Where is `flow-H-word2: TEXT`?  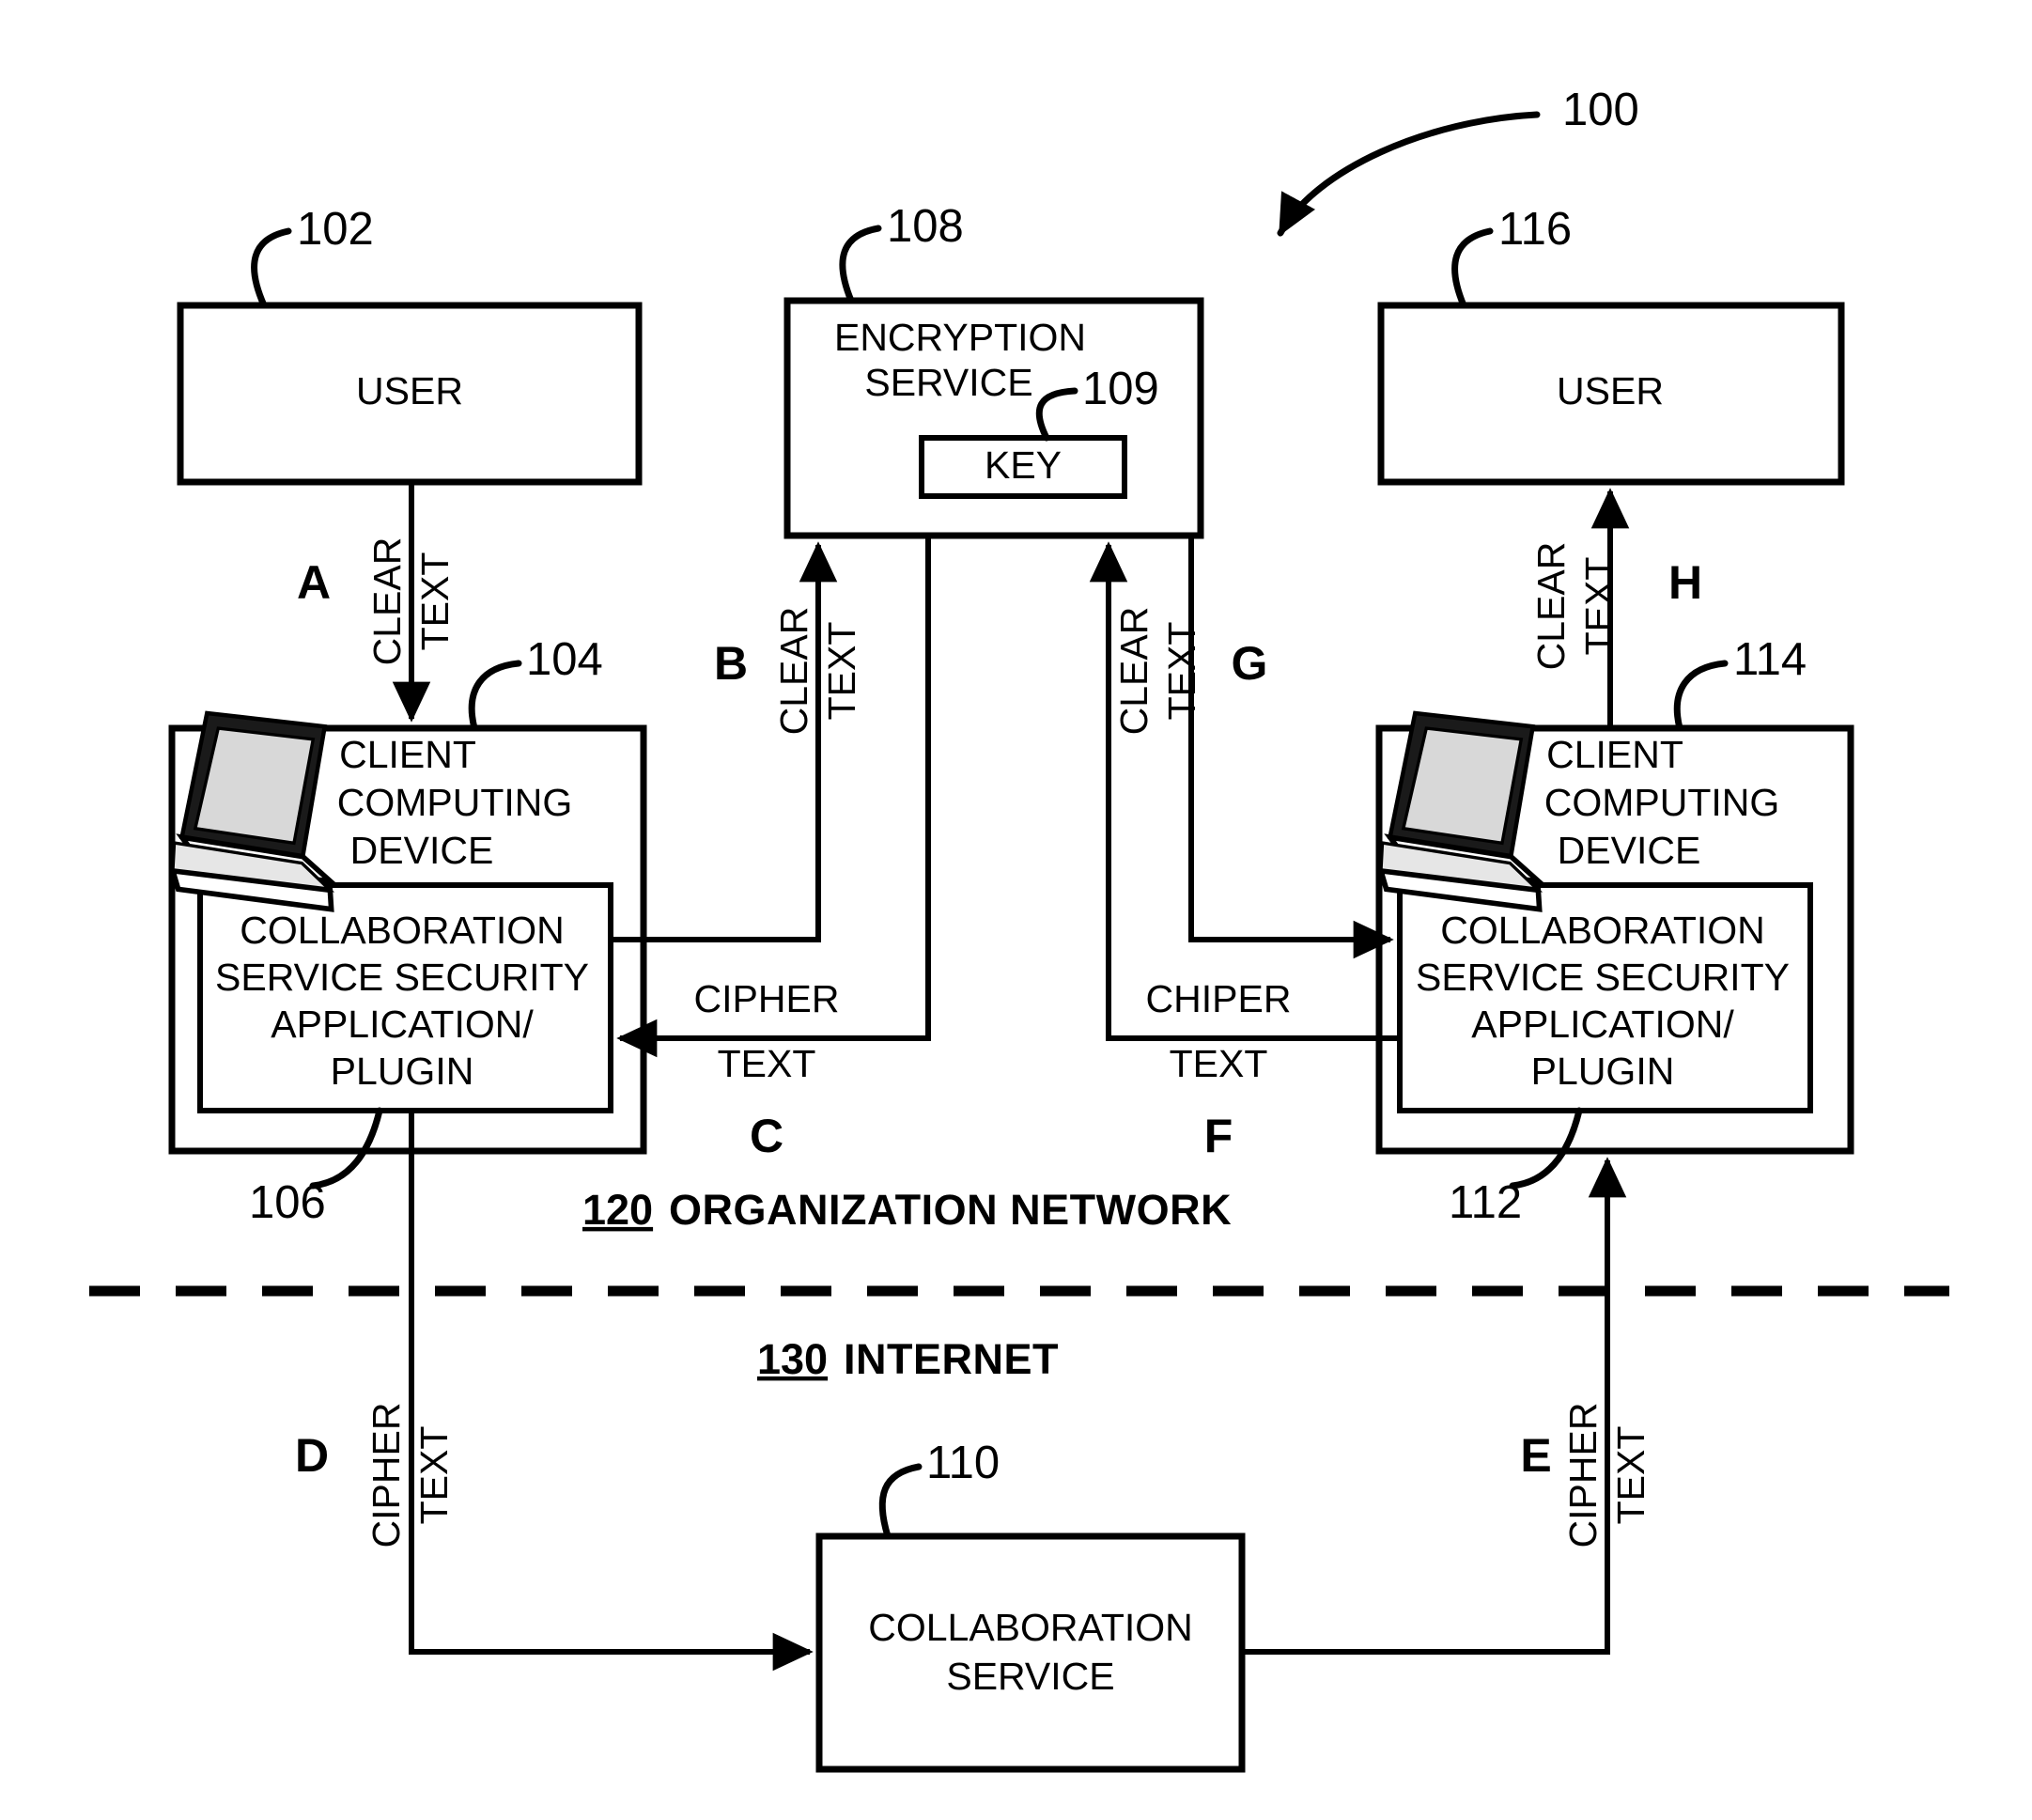 flow-H-word2: TEXT is located at coordinates (1599, 606).